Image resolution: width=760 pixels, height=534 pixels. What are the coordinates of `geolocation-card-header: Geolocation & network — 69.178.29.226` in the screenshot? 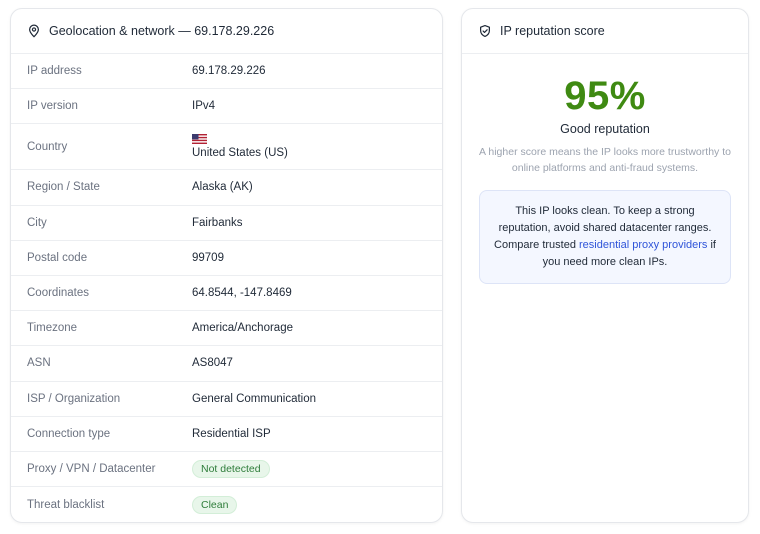 It's located at (226, 31).